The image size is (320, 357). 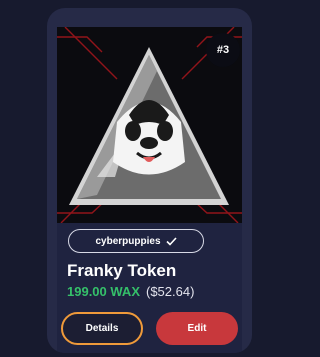 I want to click on collection-name: cyberpuppies, so click(x=128, y=241).